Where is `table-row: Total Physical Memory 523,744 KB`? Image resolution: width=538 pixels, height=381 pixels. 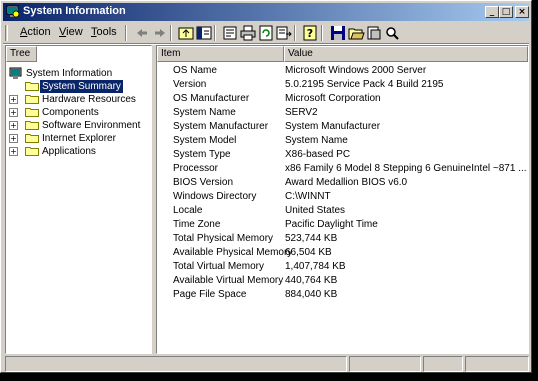 table-row: Total Physical Memory 523,744 KB is located at coordinates (342, 239).